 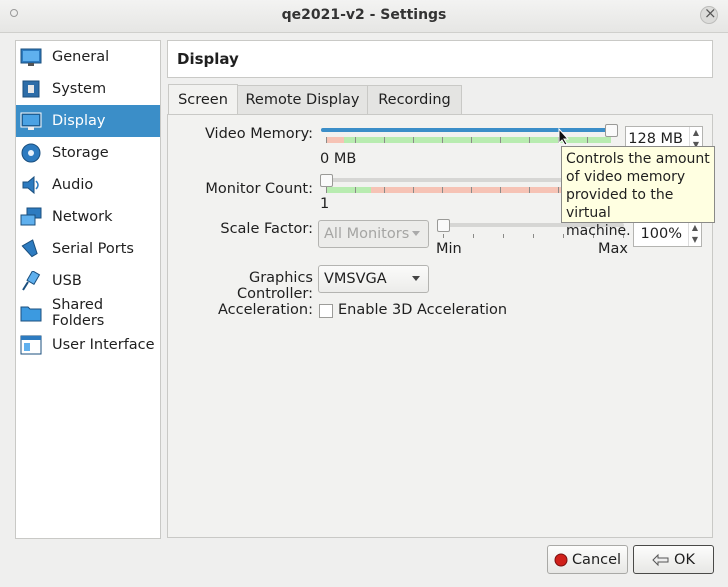 I want to click on folder-icon, so click(x=31, y=313).